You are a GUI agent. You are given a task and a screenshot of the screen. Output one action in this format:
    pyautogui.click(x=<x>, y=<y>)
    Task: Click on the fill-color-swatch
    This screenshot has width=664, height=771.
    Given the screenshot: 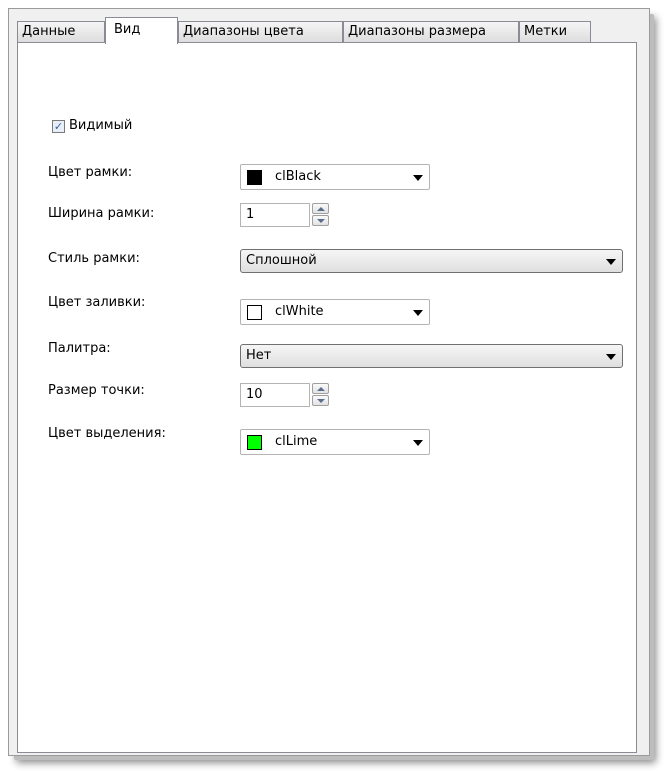 What is the action you would take?
    pyautogui.click(x=254, y=312)
    